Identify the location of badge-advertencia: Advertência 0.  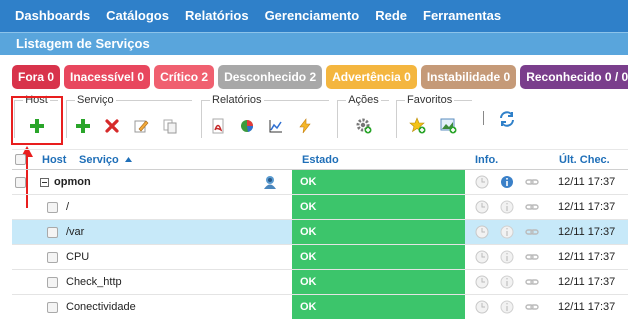
(371, 77).